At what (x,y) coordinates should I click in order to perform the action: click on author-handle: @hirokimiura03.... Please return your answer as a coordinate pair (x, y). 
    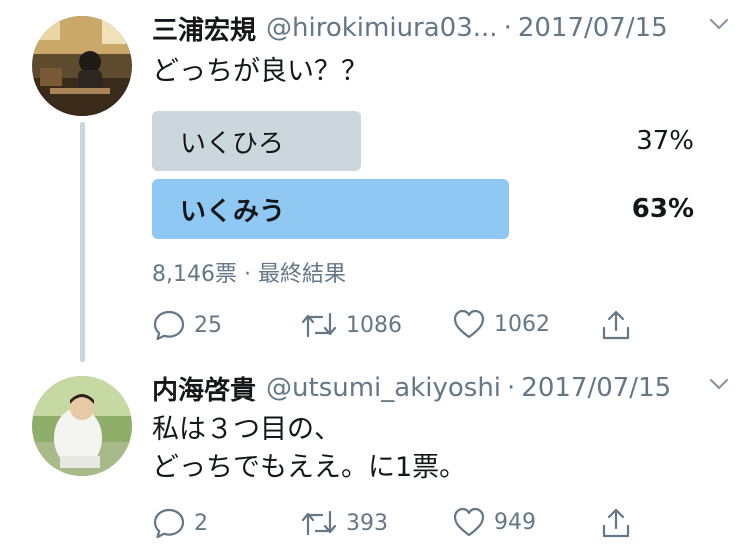
    Looking at the image, I should click on (382, 28).